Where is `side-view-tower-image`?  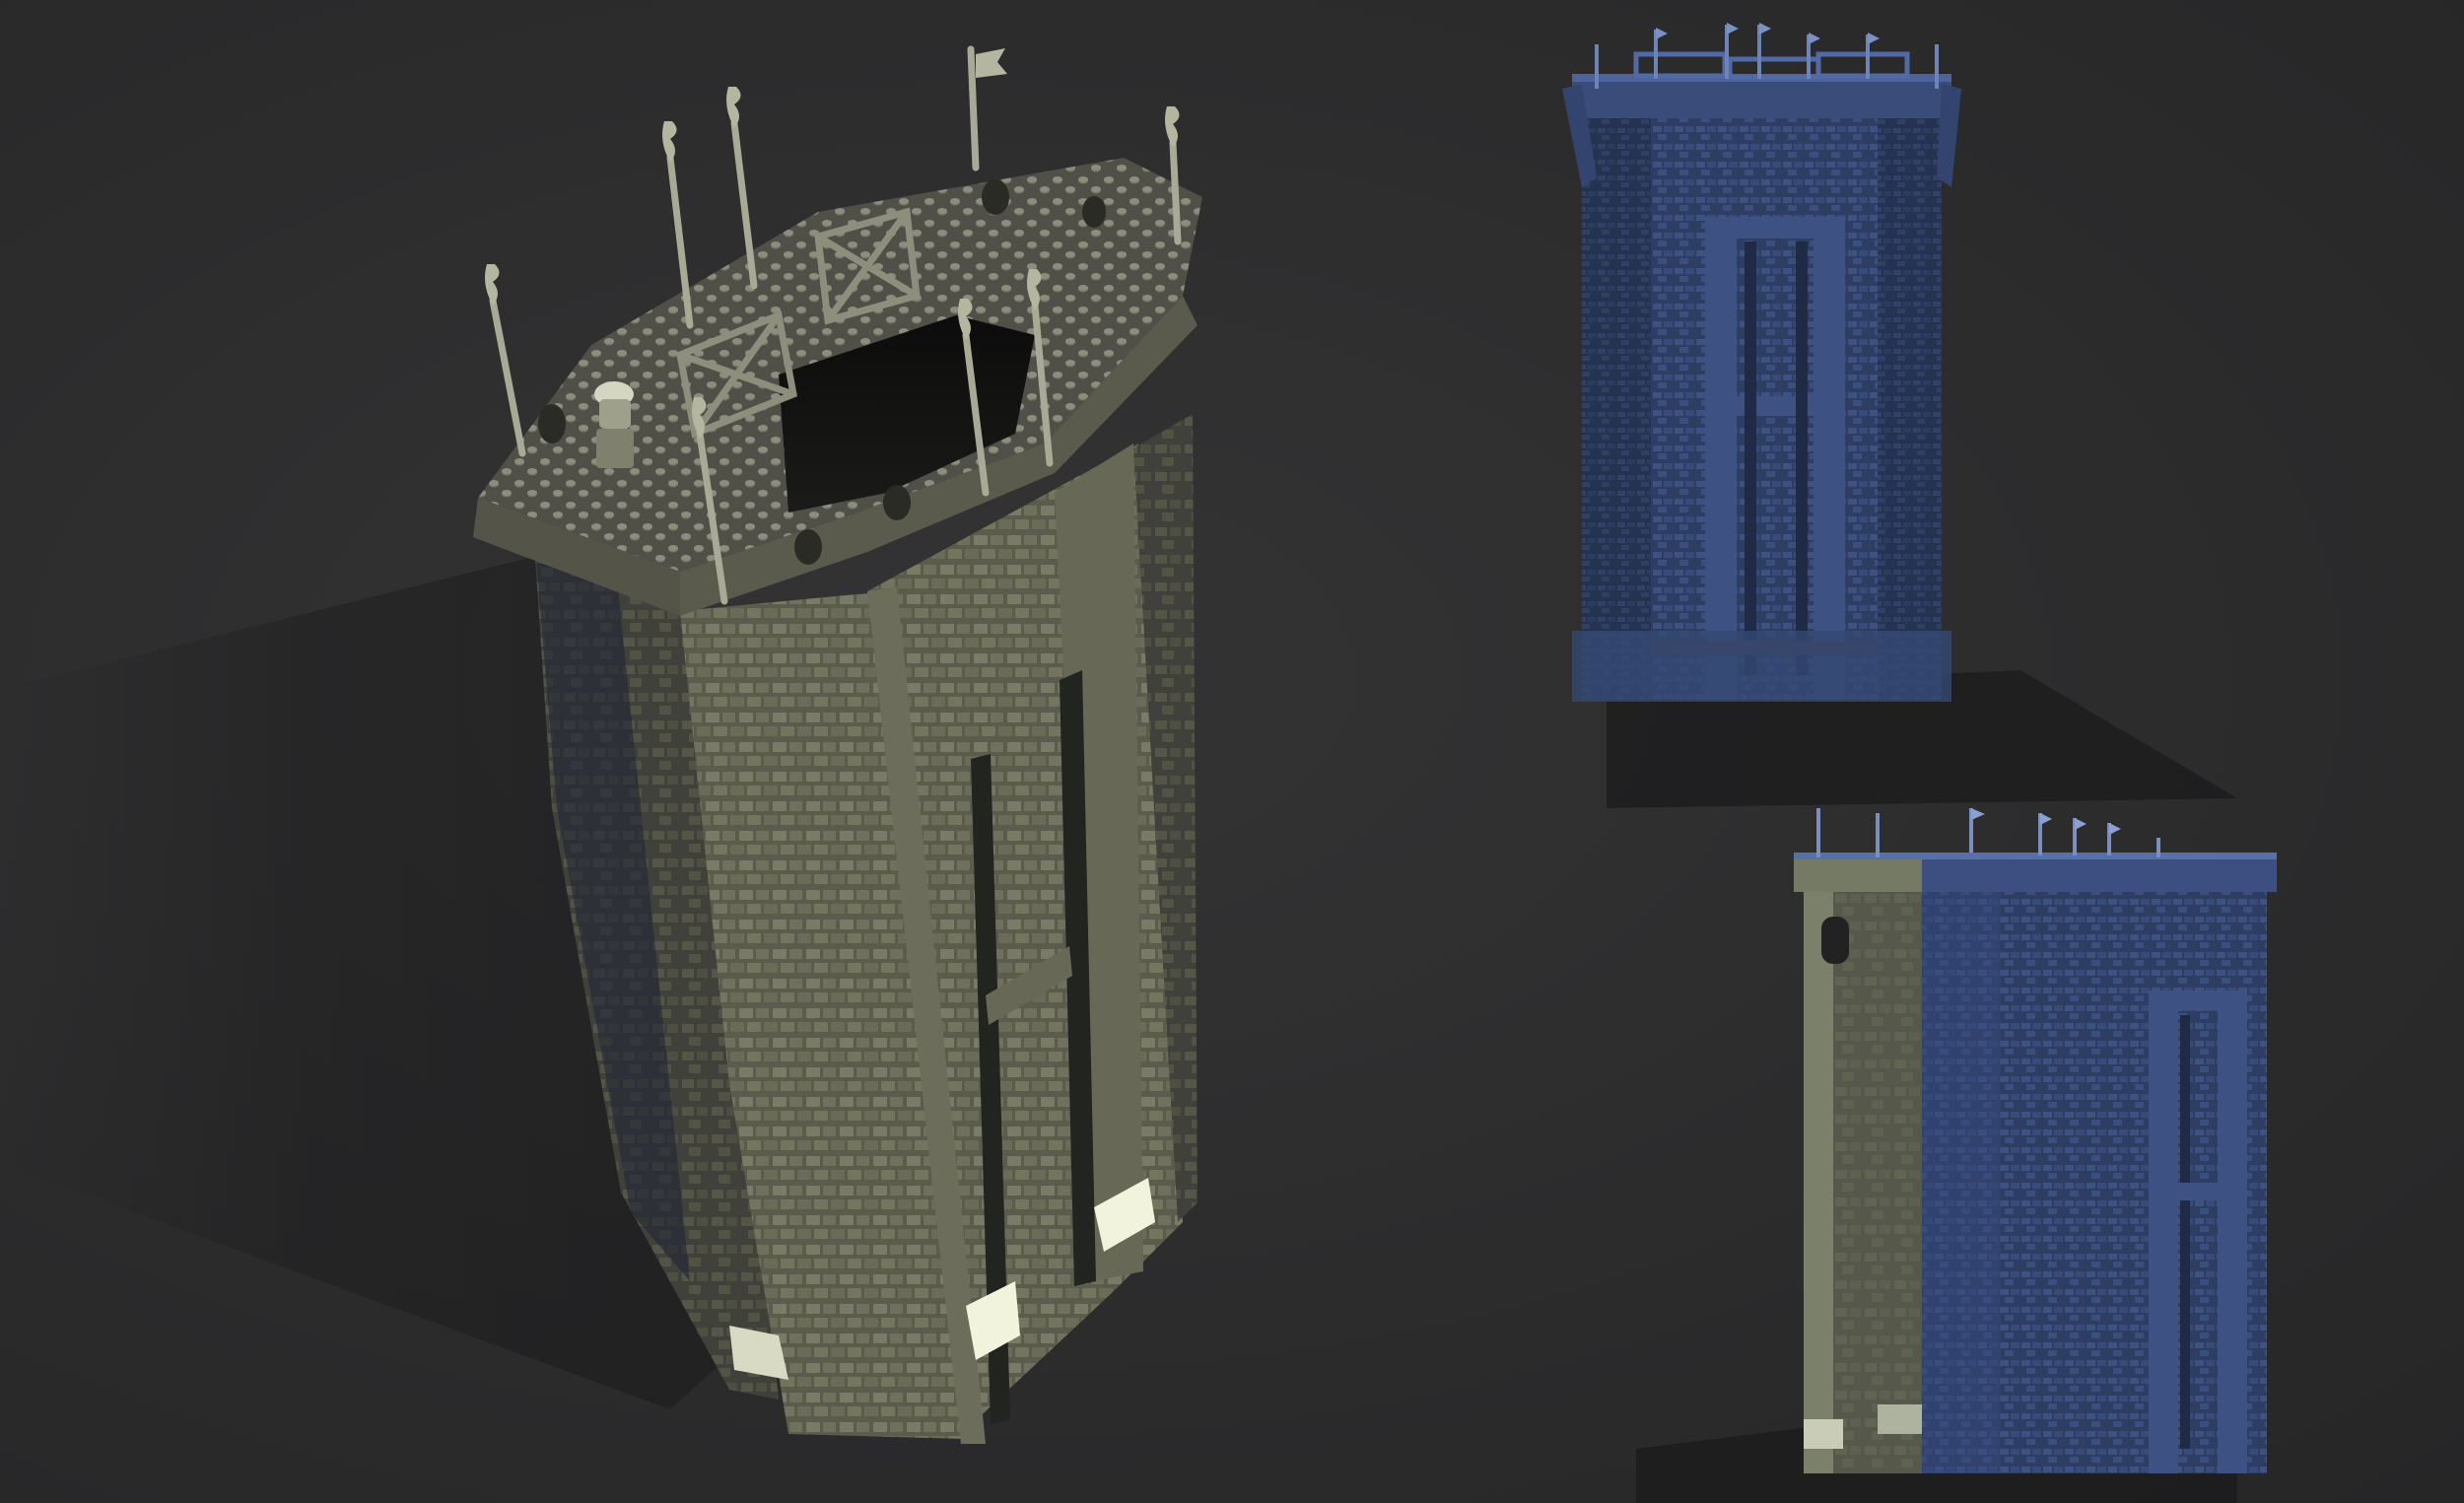
side-view-tower-image is located at coordinates (1956, 1155).